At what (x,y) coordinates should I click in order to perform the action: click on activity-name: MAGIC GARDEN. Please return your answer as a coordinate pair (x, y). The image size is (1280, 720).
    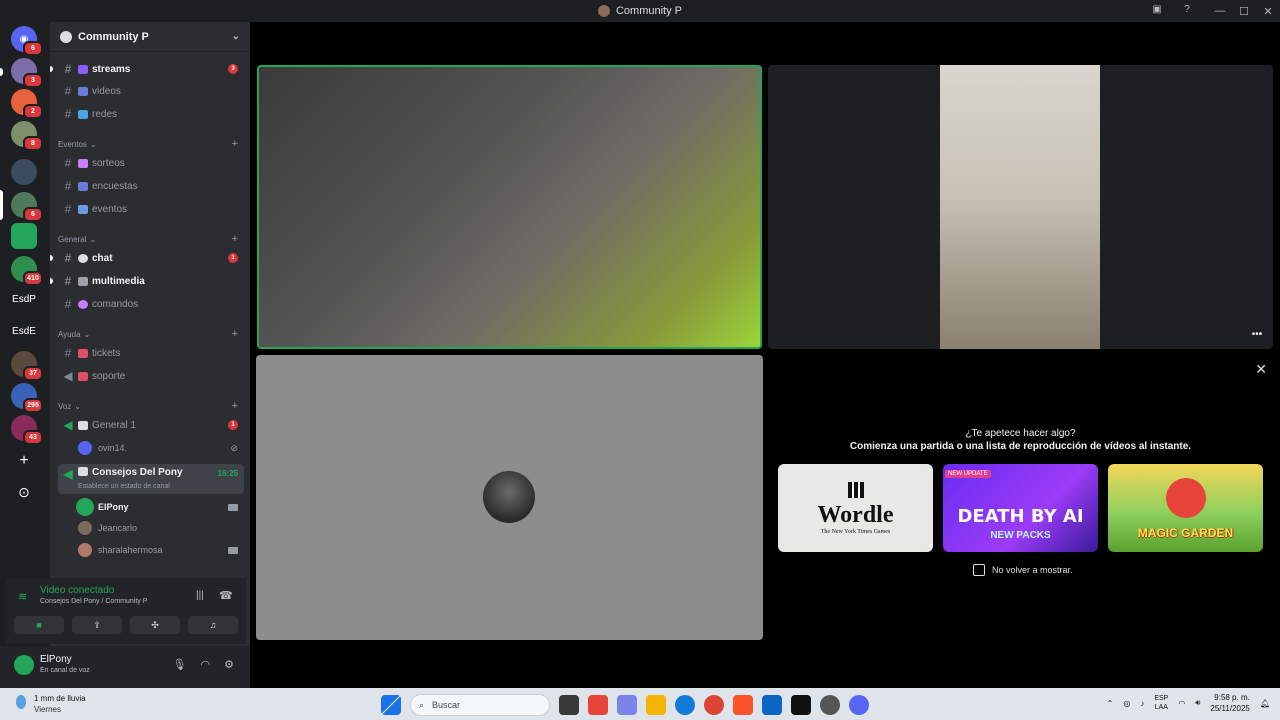
    Looking at the image, I should click on (1185, 533).